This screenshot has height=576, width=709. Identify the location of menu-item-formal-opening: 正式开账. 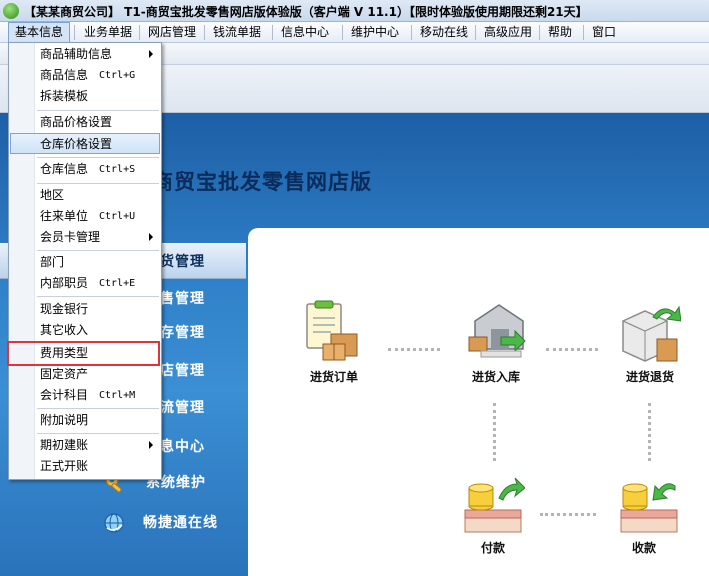
(85, 466).